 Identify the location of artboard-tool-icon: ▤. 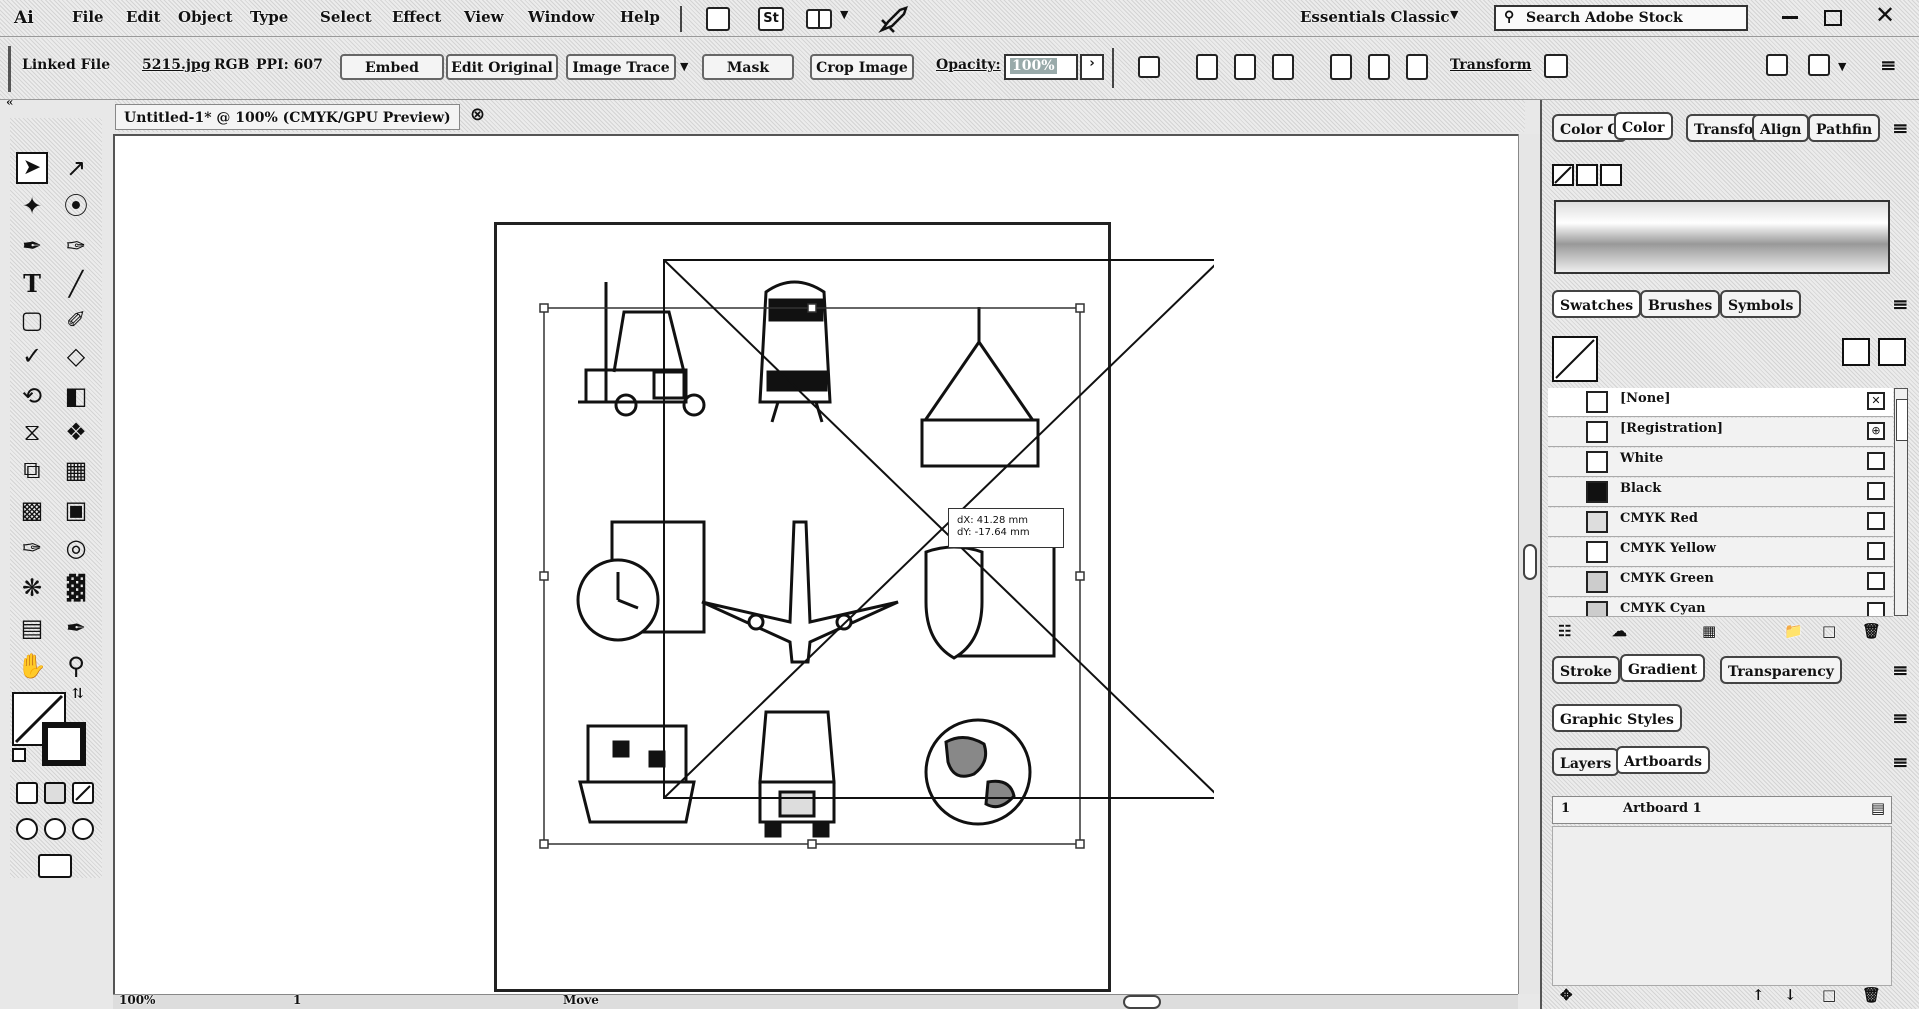
(32, 628).